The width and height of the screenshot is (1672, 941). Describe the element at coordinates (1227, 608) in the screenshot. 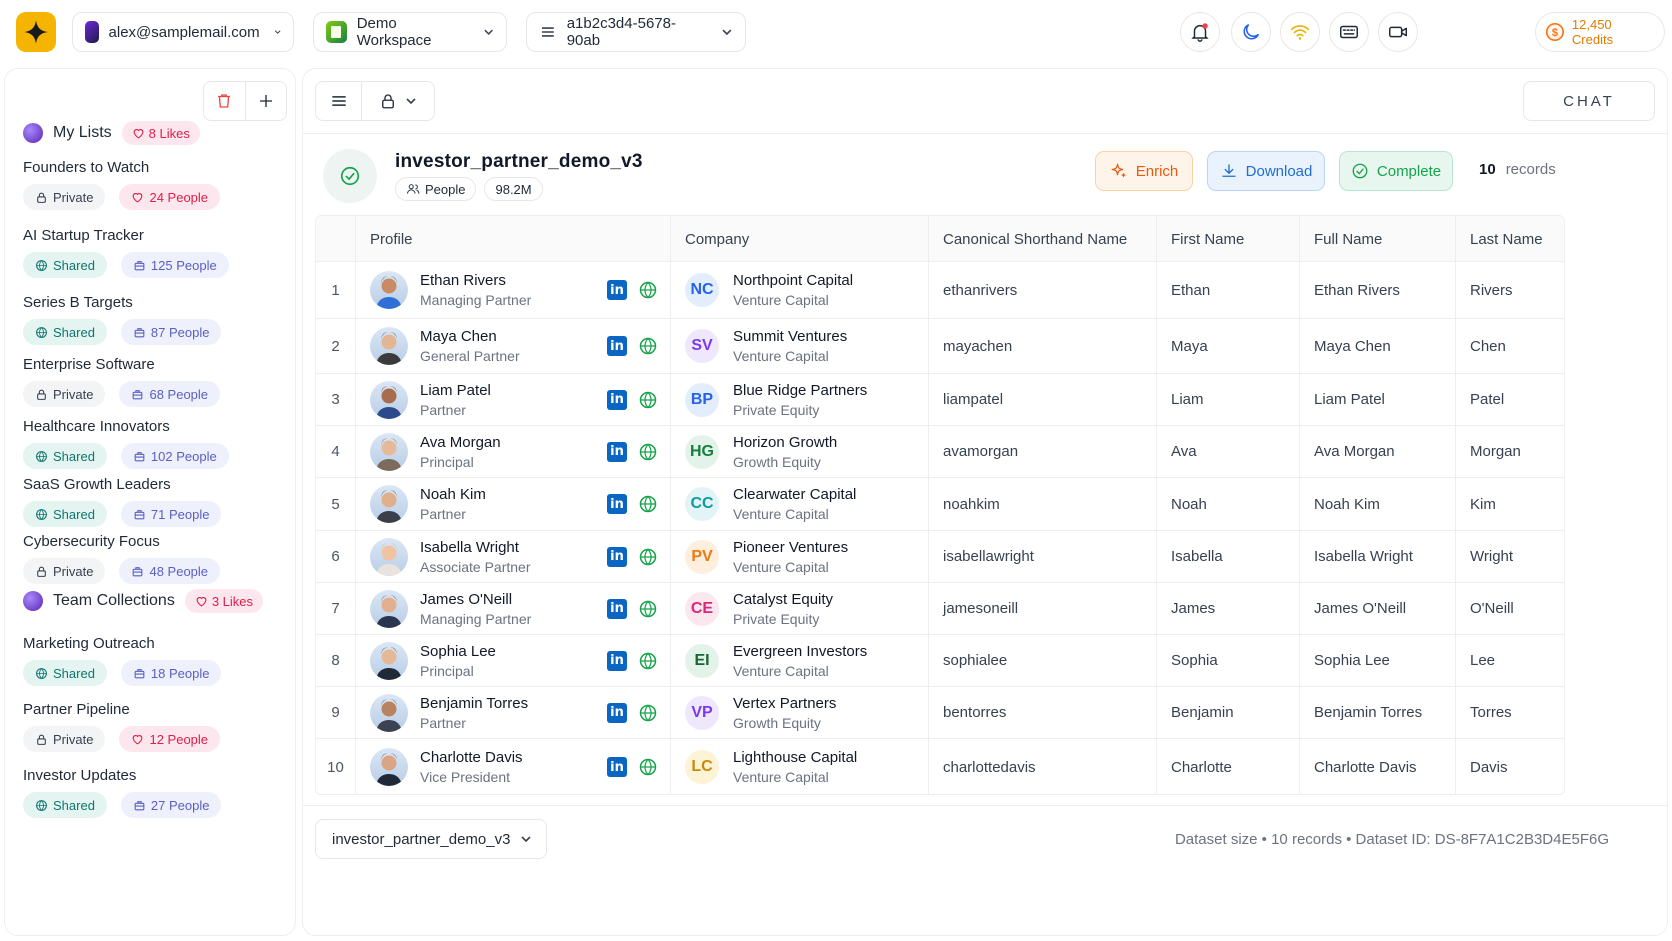

I see `first-name-cell: James` at that location.